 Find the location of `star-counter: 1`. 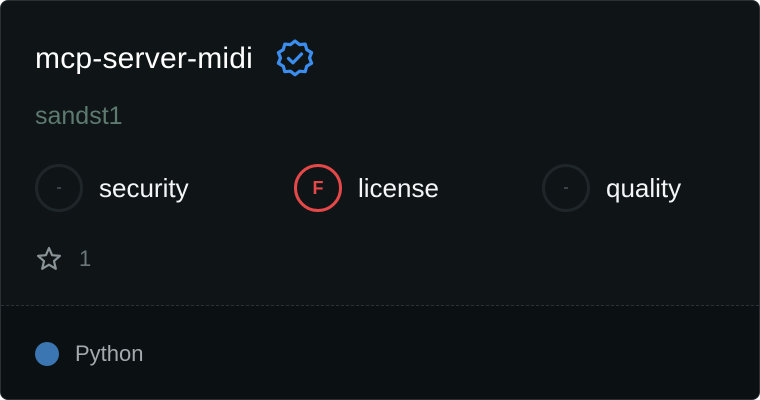

star-counter: 1 is located at coordinates (63, 259).